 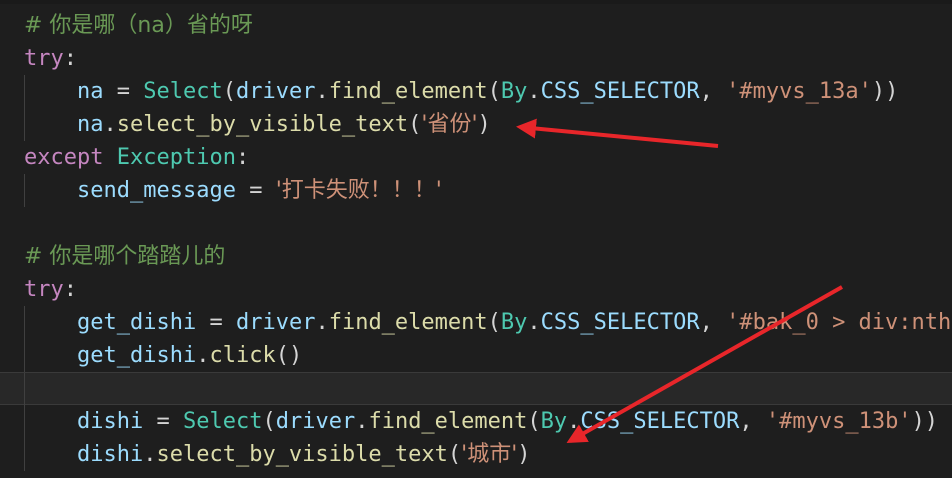 I want to click on code-line: # 你是哪个踏踏儿的, so click(x=476, y=256).